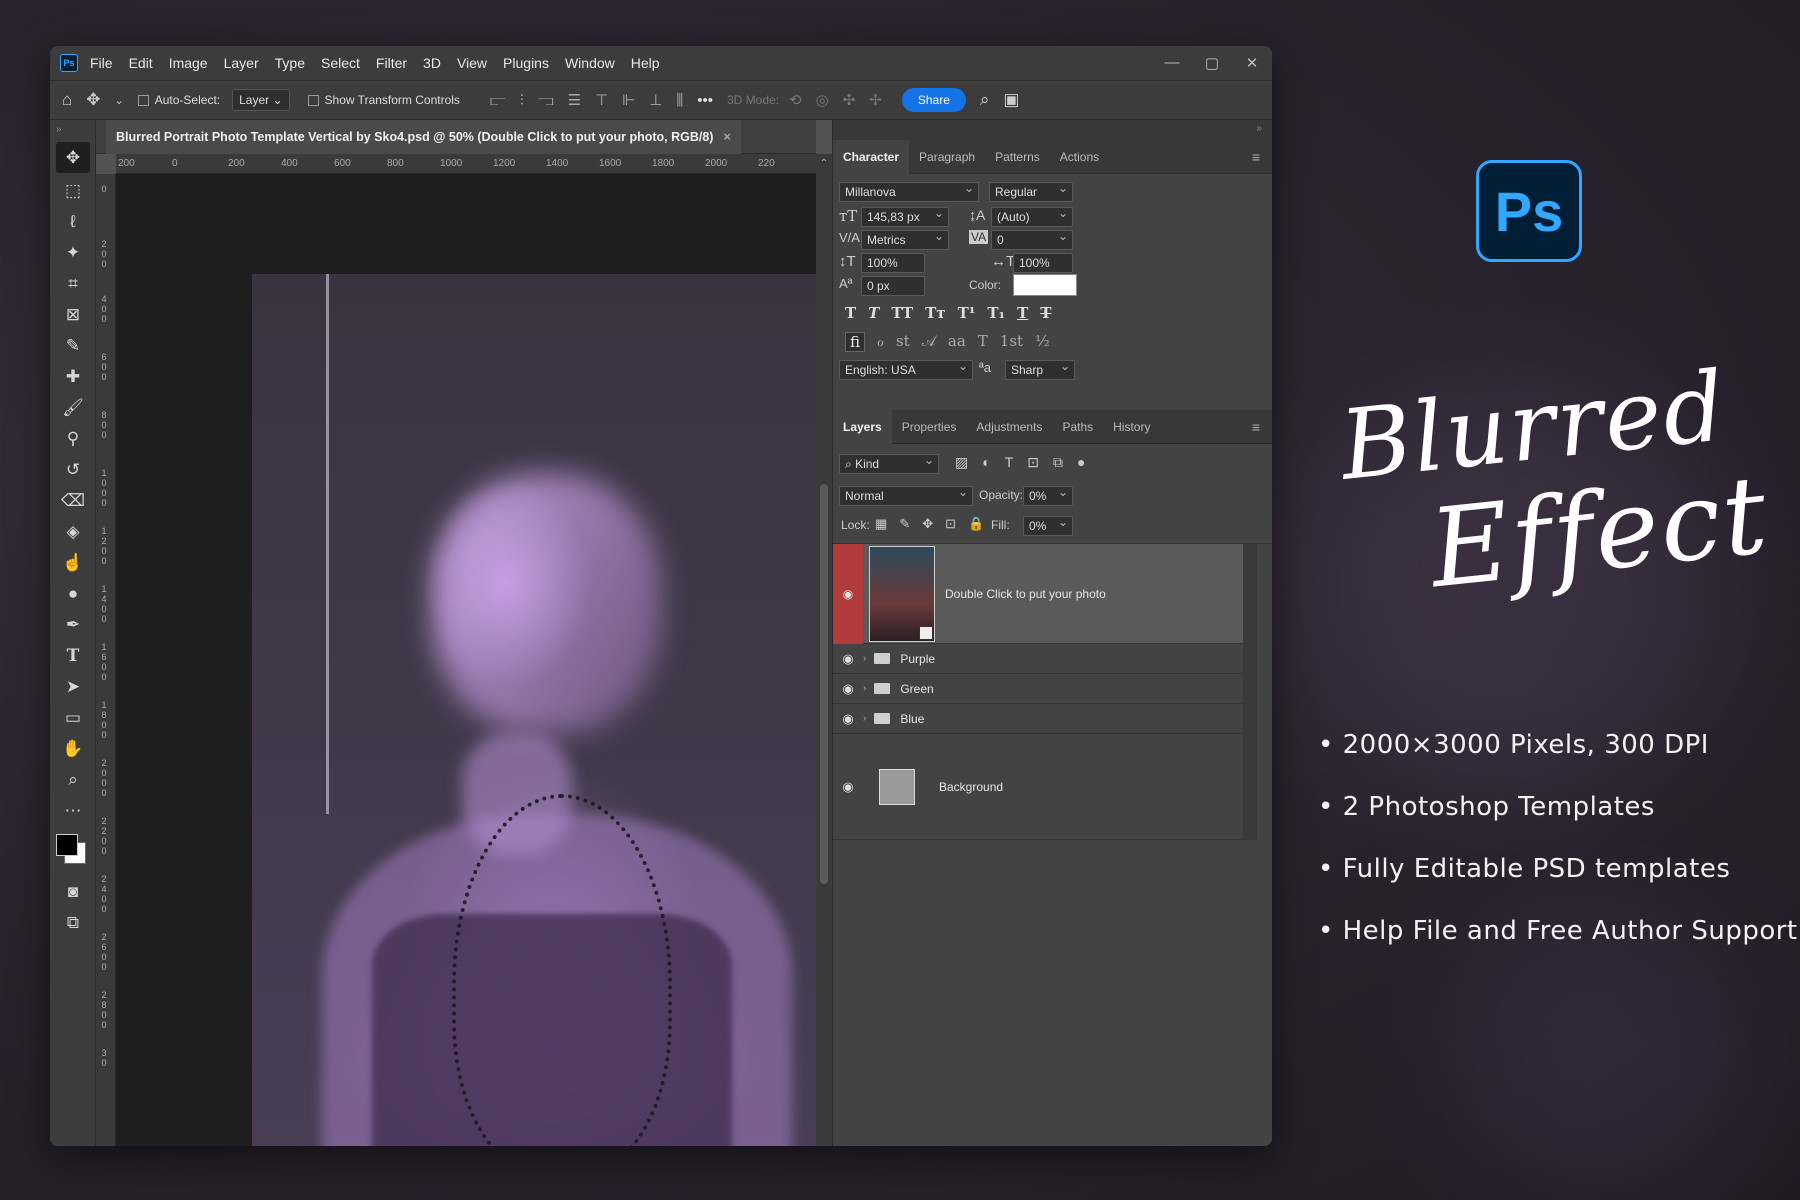 This screenshot has height=1200, width=1800. Describe the element at coordinates (73, 314) in the screenshot. I see `frame-tool-icon: ⊠` at that location.